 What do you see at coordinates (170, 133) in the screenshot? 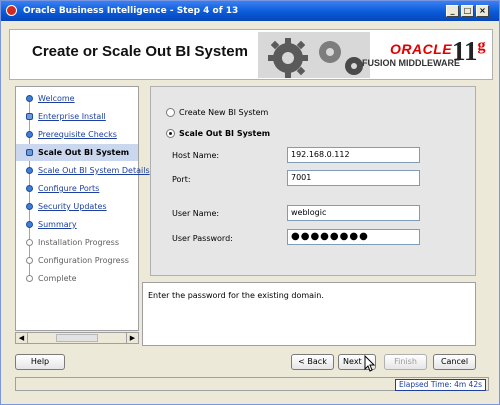
I see `scale-out-radio` at bounding box center [170, 133].